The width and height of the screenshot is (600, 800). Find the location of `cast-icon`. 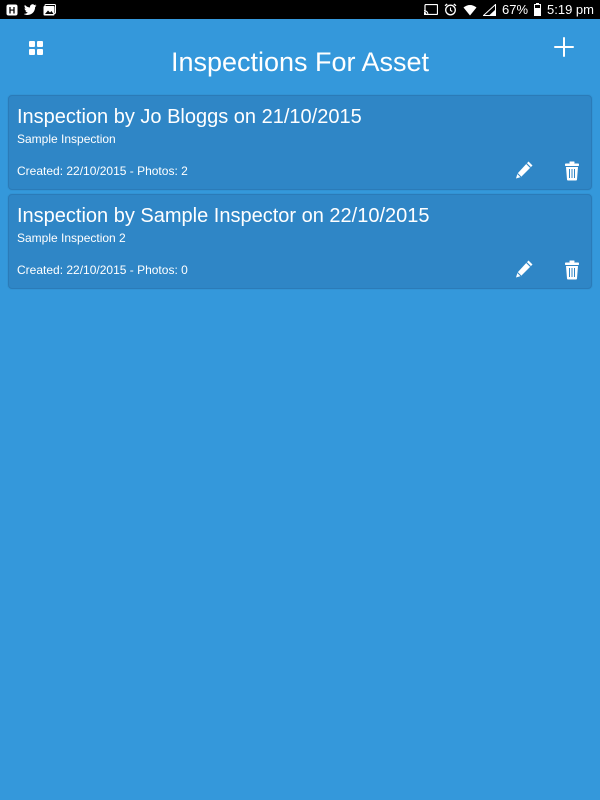

cast-icon is located at coordinates (430, 9).